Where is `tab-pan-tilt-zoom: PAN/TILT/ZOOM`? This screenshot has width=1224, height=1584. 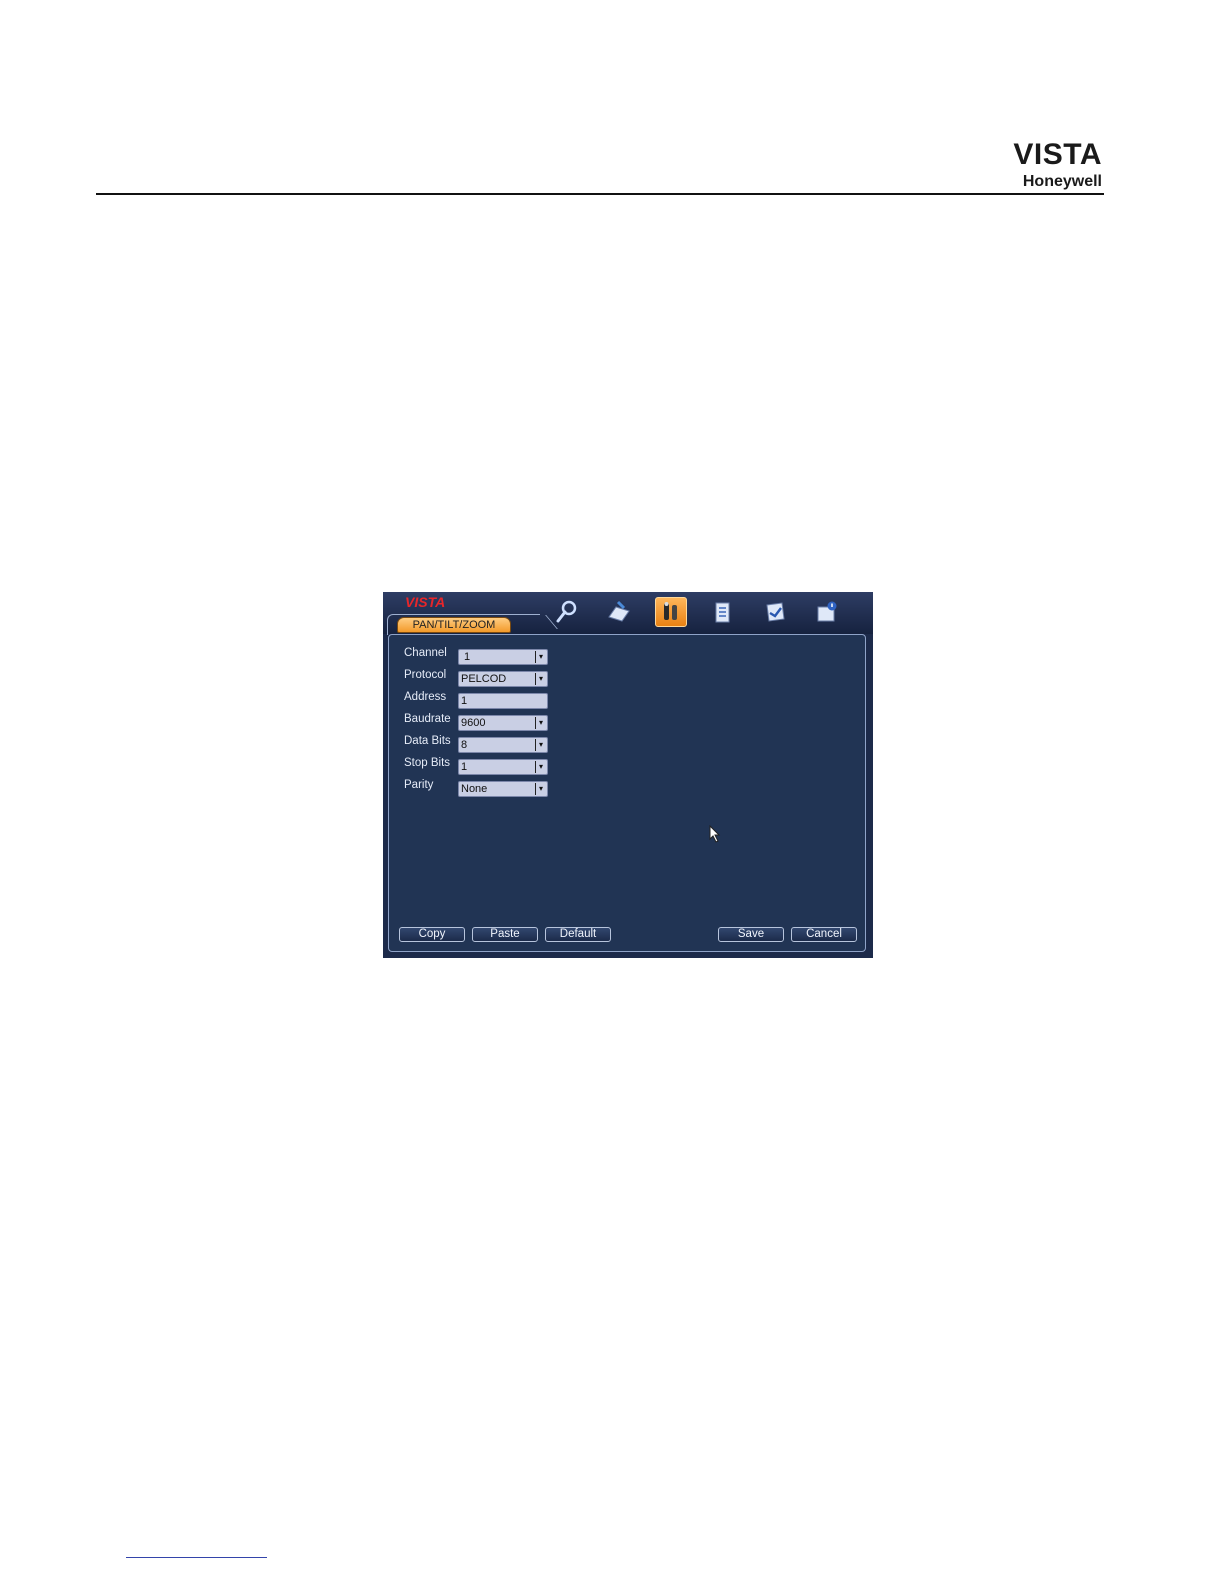 tab-pan-tilt-zoom: PAN/TILT/ZOOM is located at coordinates (454, 625).